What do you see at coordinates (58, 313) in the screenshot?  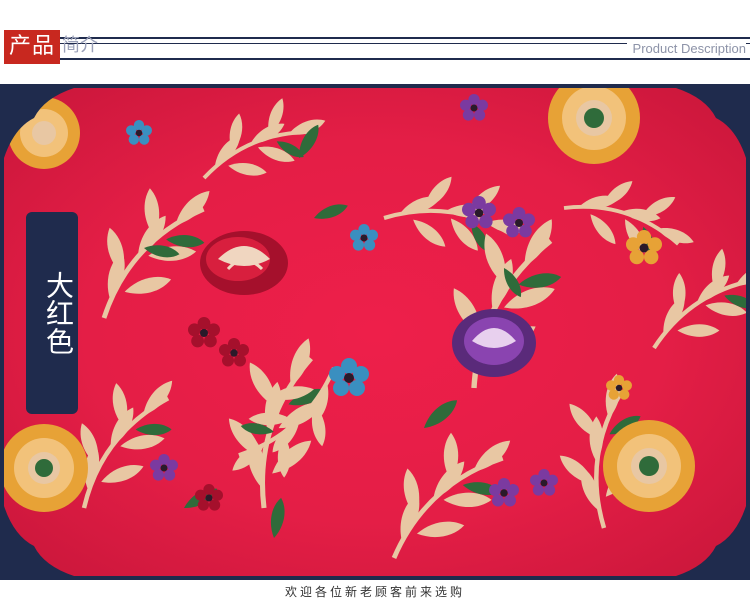 I see `color-label-text: 大红色` at bounding box center [58, 313].